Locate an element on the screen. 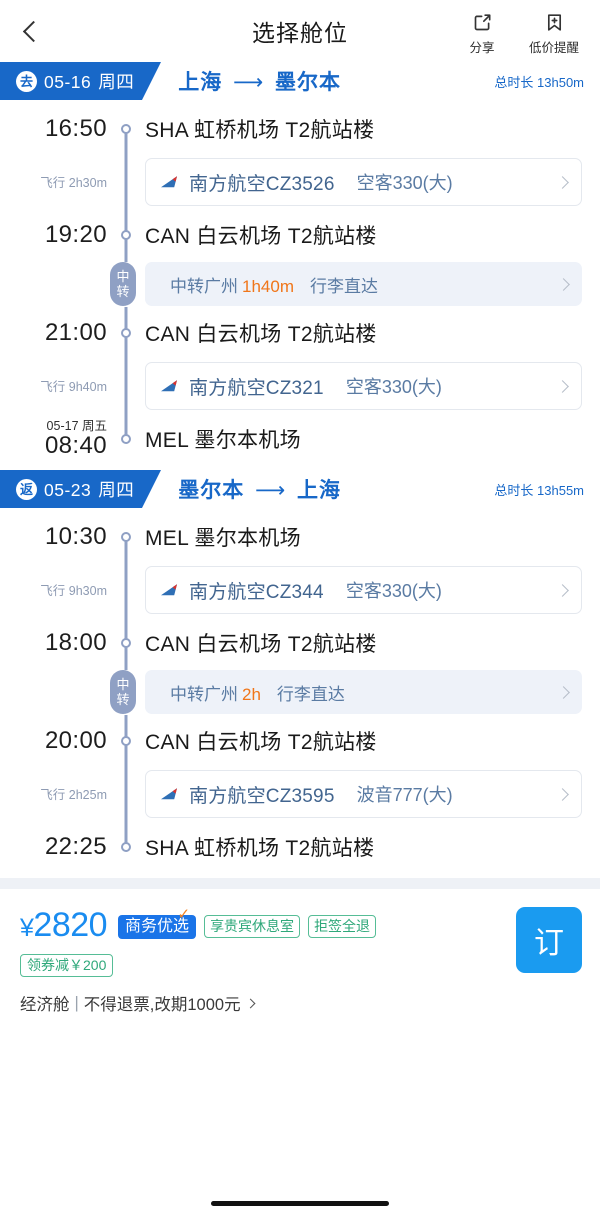 The width and height of the screenshot is (600, 1212). price-row: ¥2820 商务优选 ✓ 享贵宾休息室 拒签全退 is located at coordinates (263, 926).